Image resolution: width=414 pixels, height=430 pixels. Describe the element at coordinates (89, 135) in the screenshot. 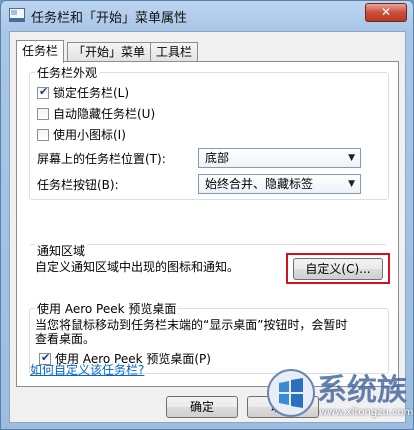

I see `small-icons-label: 使用小图标(I)` at that location.